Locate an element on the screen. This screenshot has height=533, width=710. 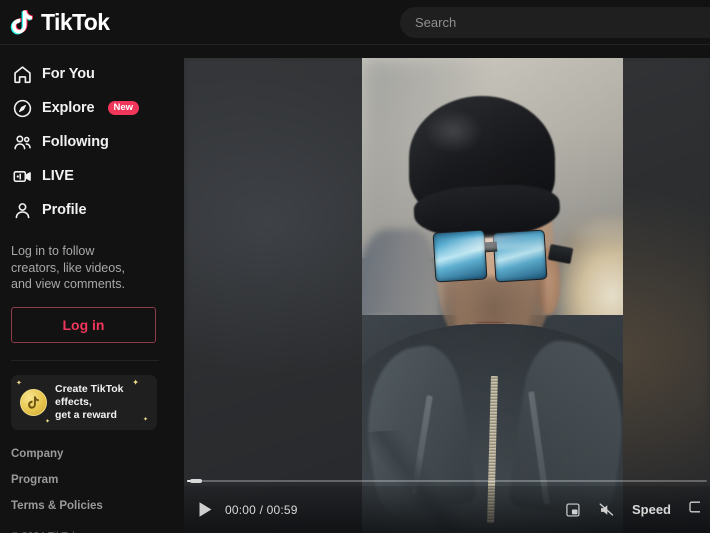
sidebar-divider is located at coordinates (85, 360).